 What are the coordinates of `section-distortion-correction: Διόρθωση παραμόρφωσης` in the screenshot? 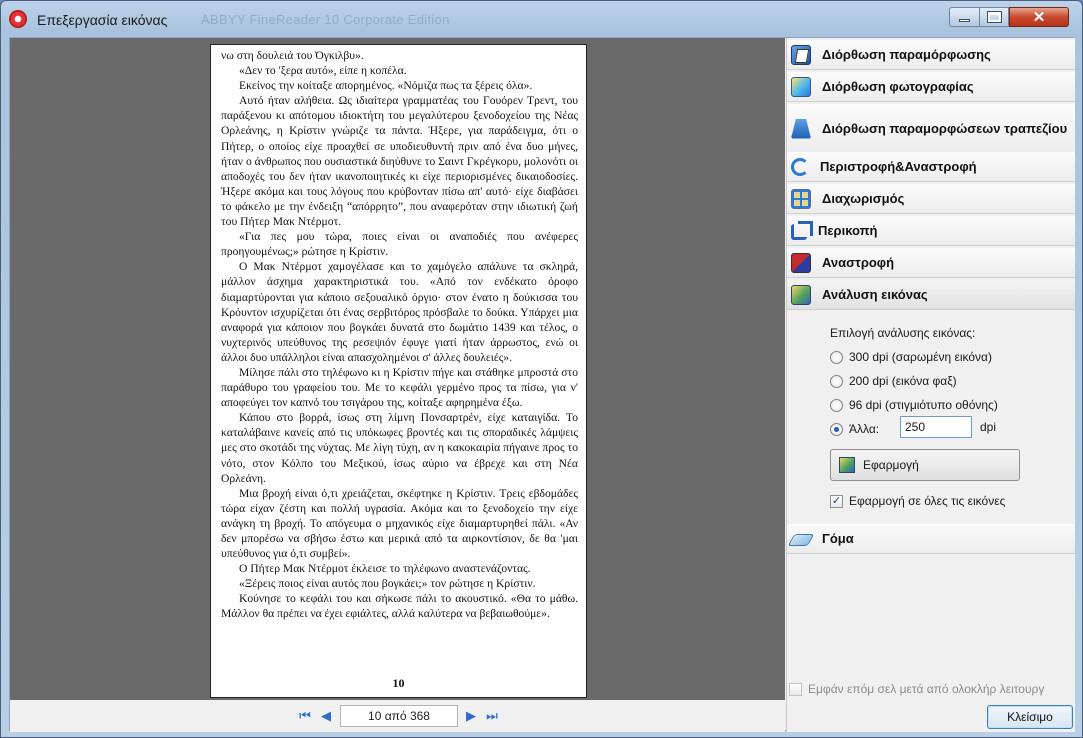 It's located at (931, 55).